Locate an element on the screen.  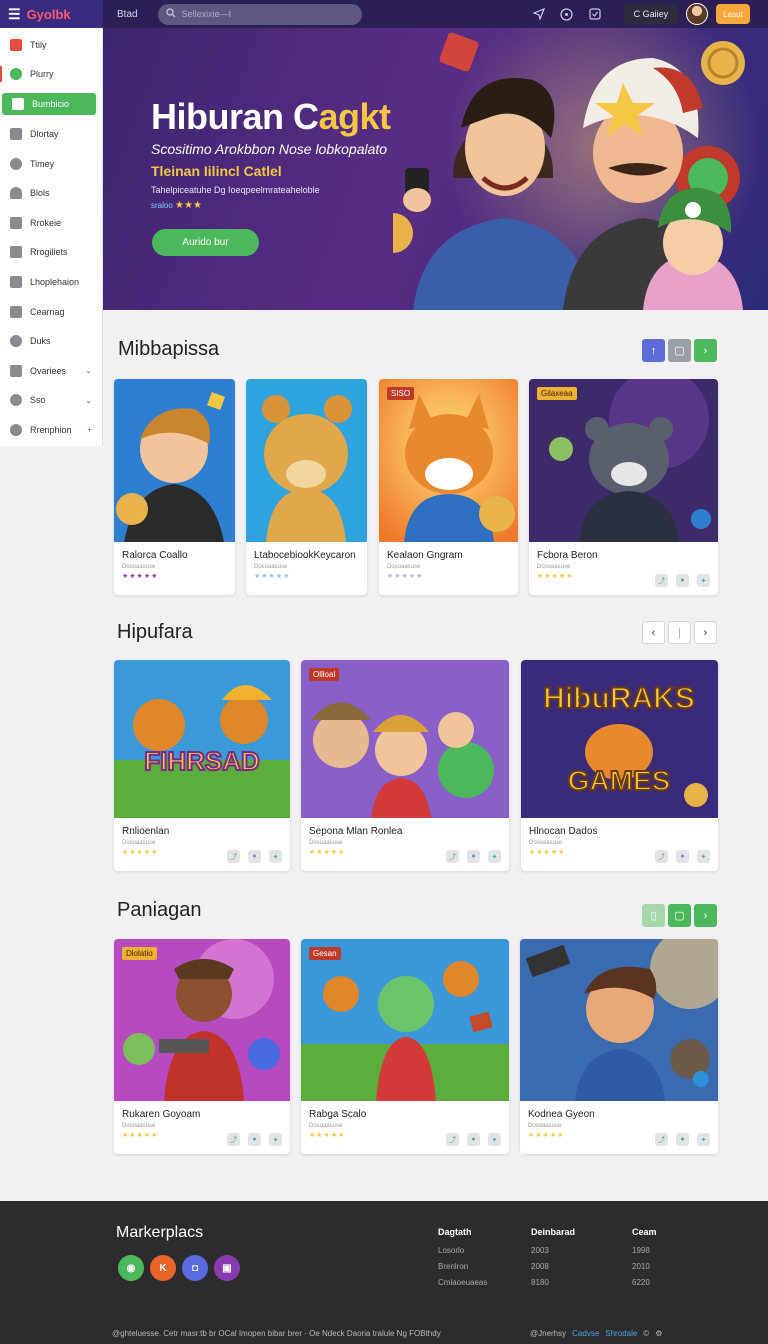
sidebar-item-12: Sso ⌄ is located at coordinates (51, 401).